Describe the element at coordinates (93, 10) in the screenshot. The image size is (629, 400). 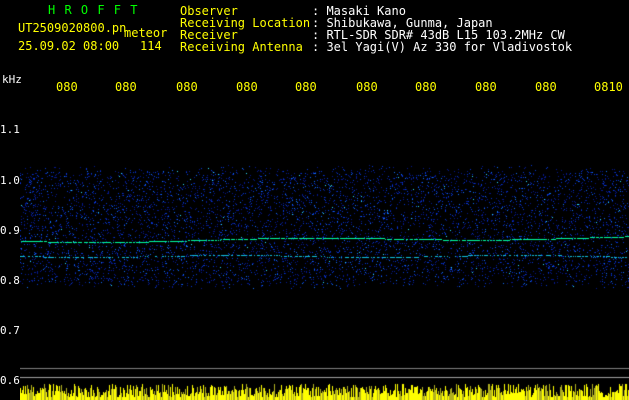
I see `program-title: H R O F F T` at that location.